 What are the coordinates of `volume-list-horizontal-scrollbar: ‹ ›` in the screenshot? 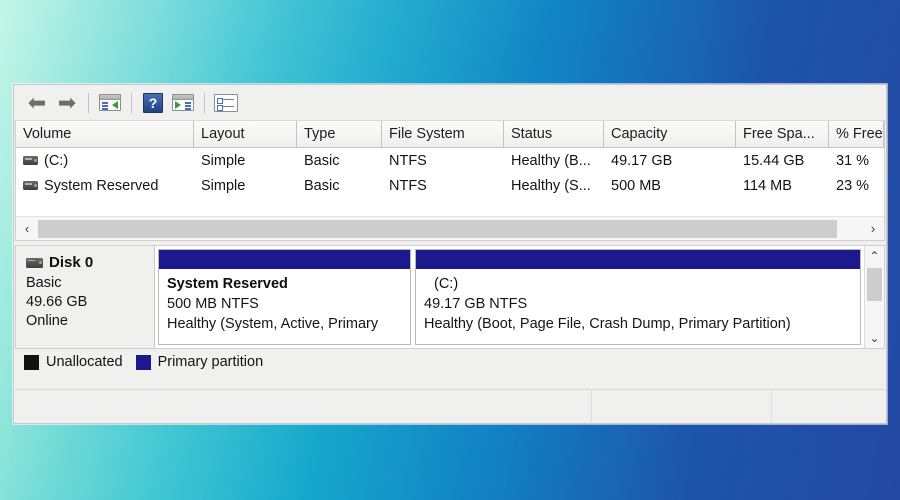 It's located at (450, 228).